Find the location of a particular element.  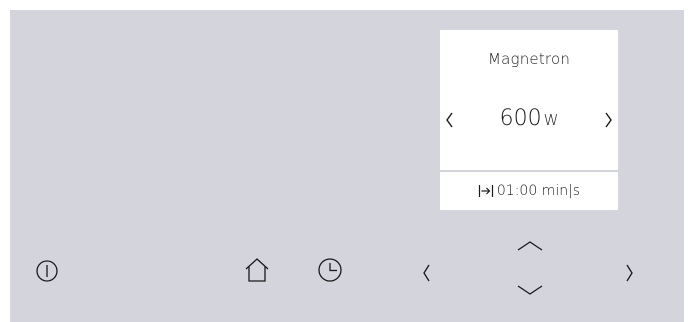

duration-setting: 01:00 min|s is located at coordinates (529, 191).